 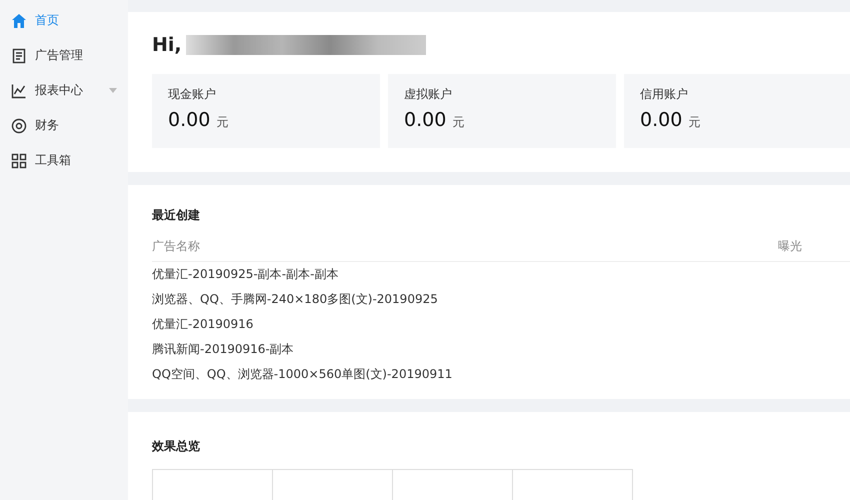 I want to click on column-header: 曝光, so click(x=790, y=246).